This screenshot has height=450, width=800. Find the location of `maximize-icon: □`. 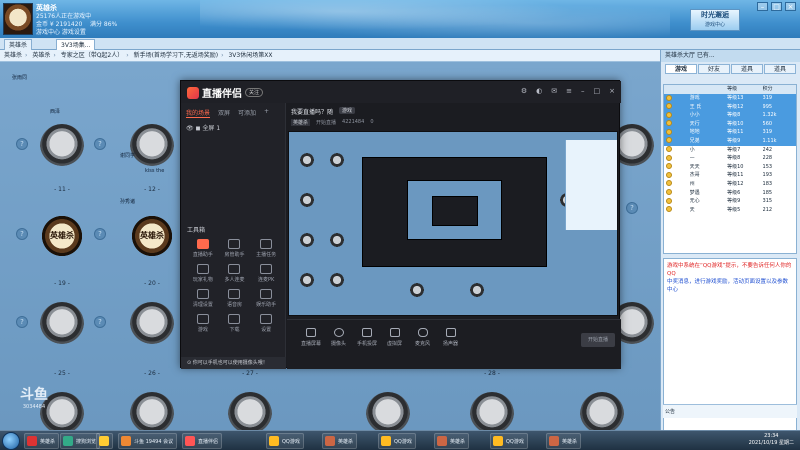

maximize-icon: □ is located at coordinates (597, 91).